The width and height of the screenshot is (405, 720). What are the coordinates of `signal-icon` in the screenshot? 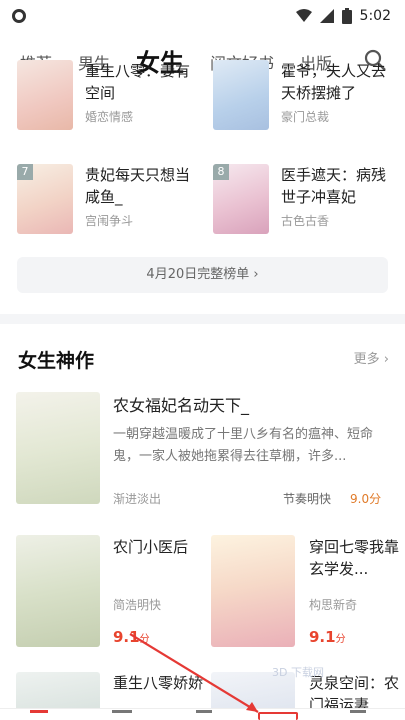 It's located at (326, 16).